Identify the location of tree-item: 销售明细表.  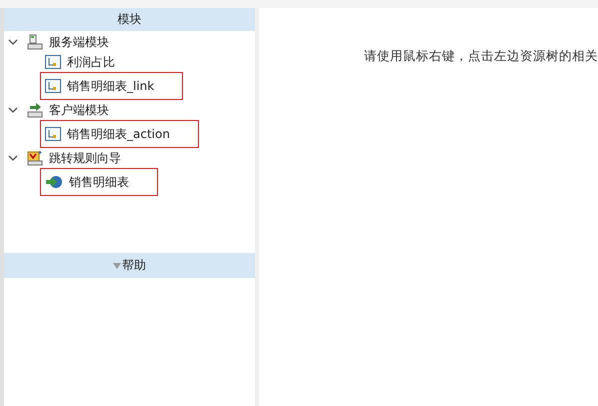
(99, 182).